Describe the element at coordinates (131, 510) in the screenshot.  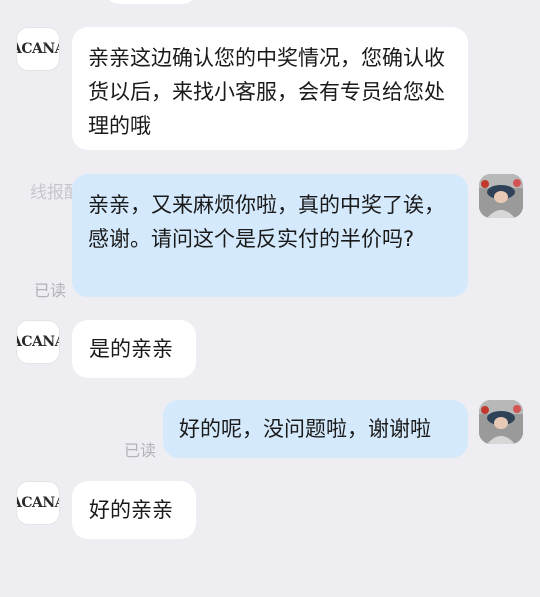
I see `message-text: 好的亲亲` at that location.